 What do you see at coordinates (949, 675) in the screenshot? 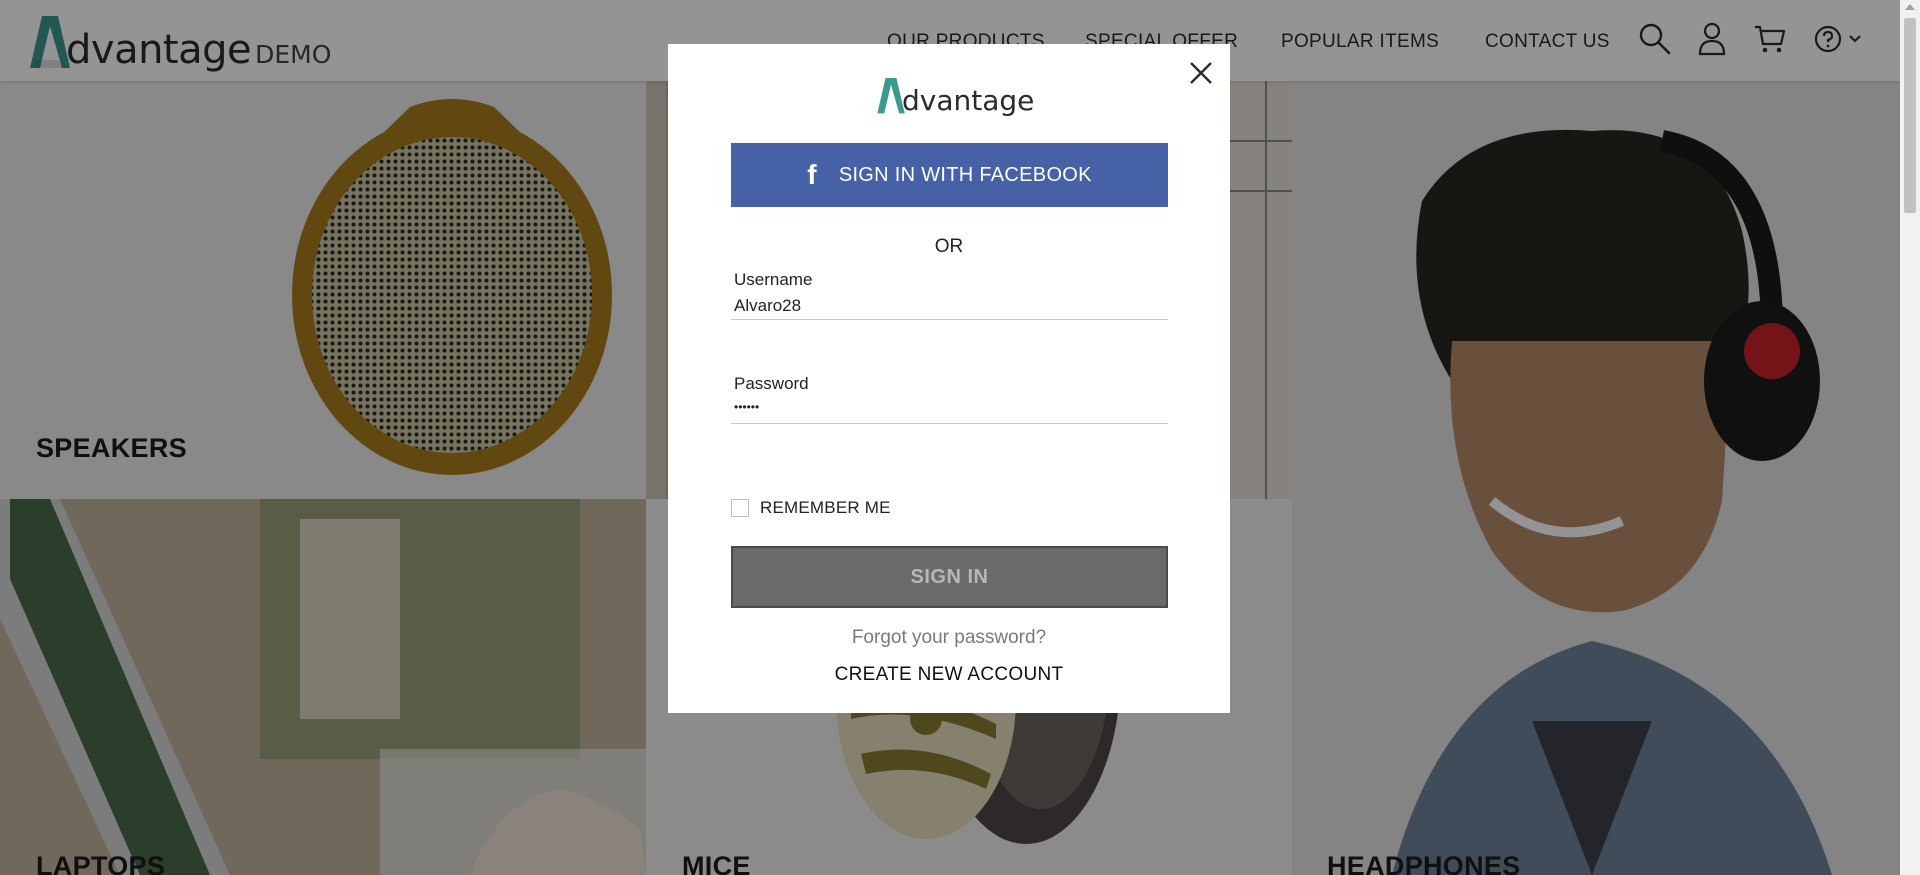
I see `create-account-link: CREATE NEW ACCOUNT` at bounding box center [949, 675].